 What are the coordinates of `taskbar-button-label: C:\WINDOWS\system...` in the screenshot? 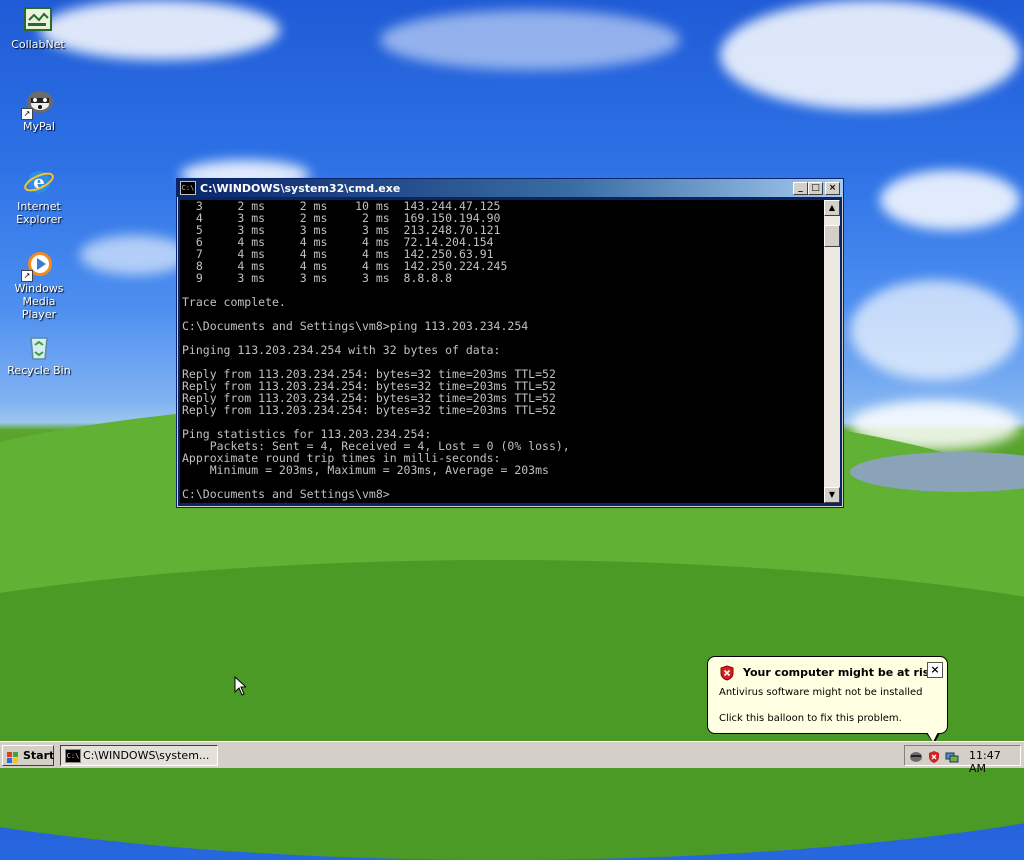 It's located at (146, 755).